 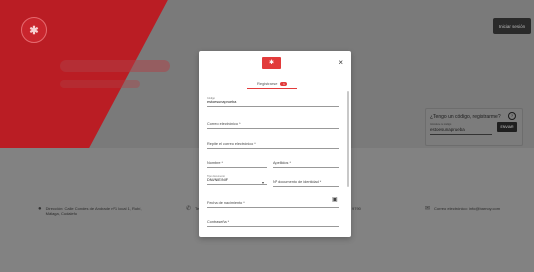 I want to click on password-field: Contraseña *, so click(x=273, y=223).